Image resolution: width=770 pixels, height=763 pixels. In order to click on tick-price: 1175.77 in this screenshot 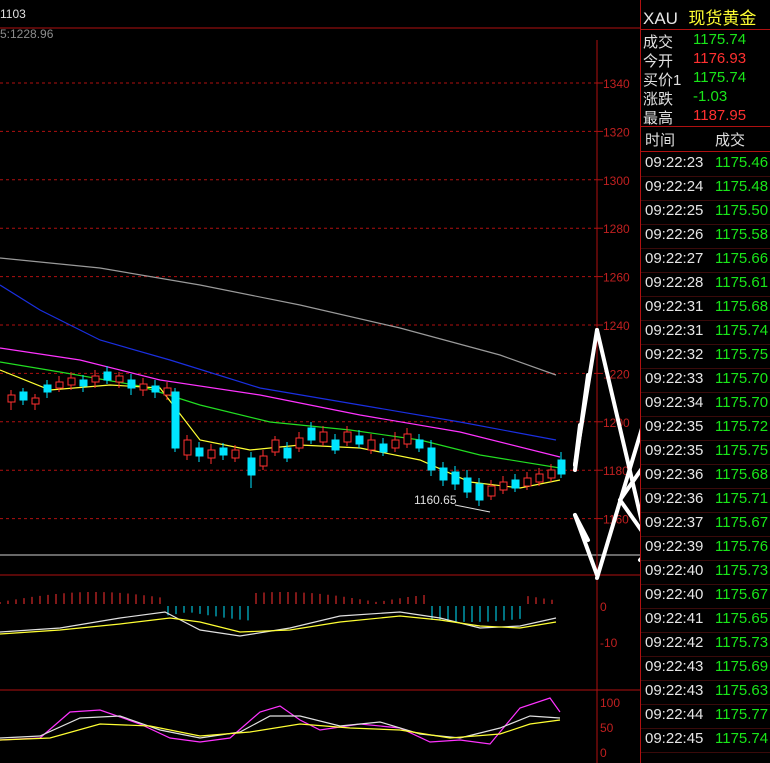, I will do `click(742, 714)`.